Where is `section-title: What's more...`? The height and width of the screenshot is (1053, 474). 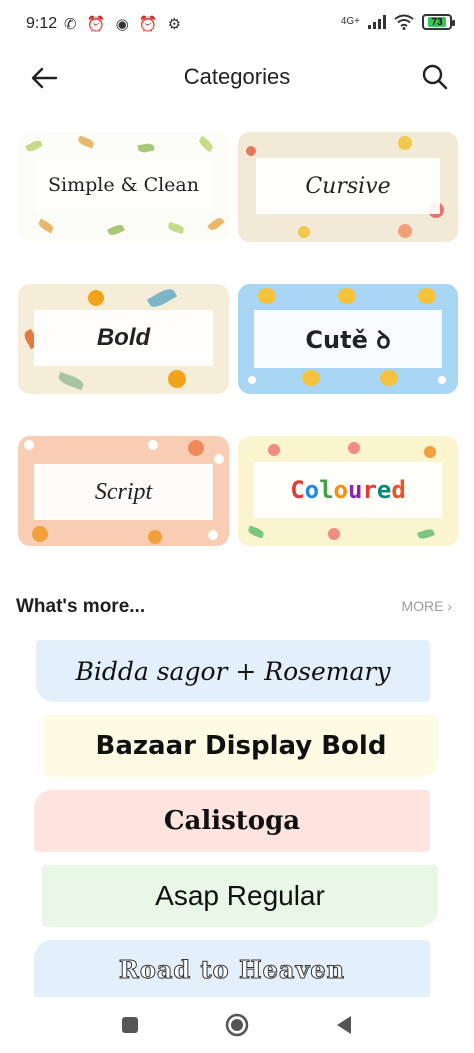
section-title: What's more... is located at coordinates (81, 606).